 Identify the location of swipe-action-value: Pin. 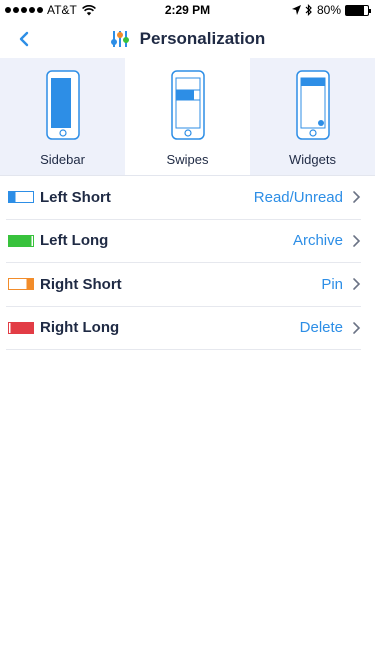
(332, 284).